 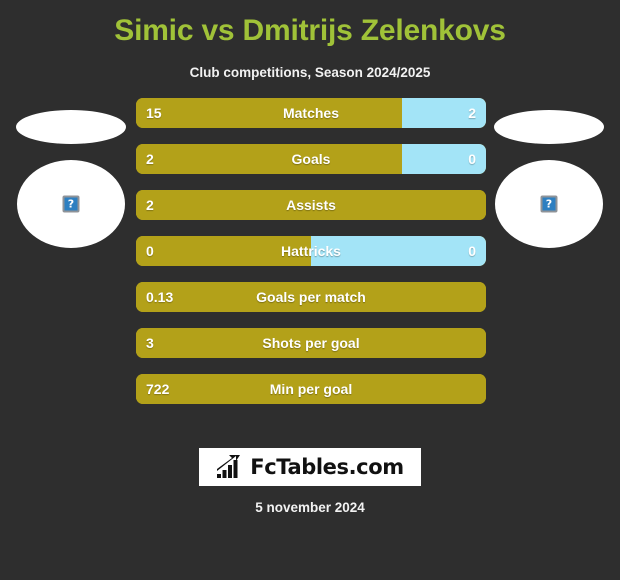 I want to click on page-title: Simic vs Dmitrijs Zelenkovs, so click(x=310, y=30).